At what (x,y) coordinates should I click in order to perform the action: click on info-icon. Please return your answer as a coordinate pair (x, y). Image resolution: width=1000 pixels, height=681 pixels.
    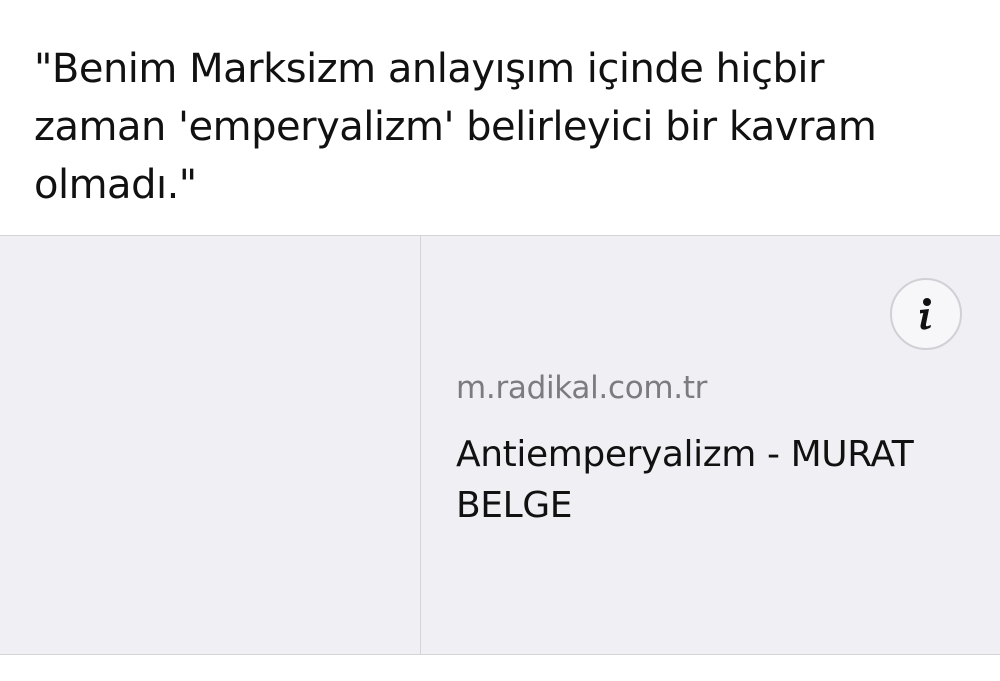
    Looking at the image, I should click on (925, 314).